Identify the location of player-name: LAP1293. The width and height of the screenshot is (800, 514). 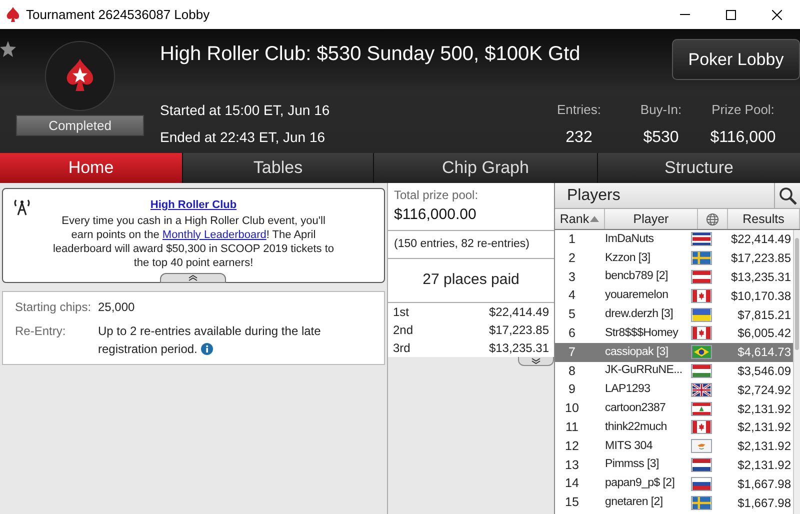
(628, 390).